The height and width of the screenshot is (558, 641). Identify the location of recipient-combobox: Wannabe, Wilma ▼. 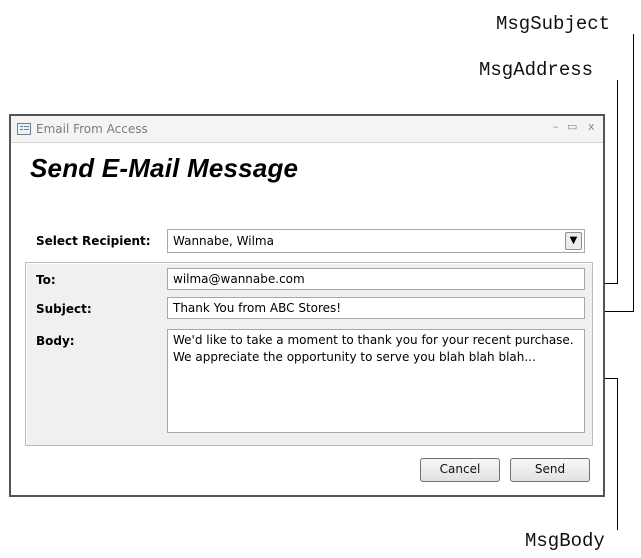
(376, 241).